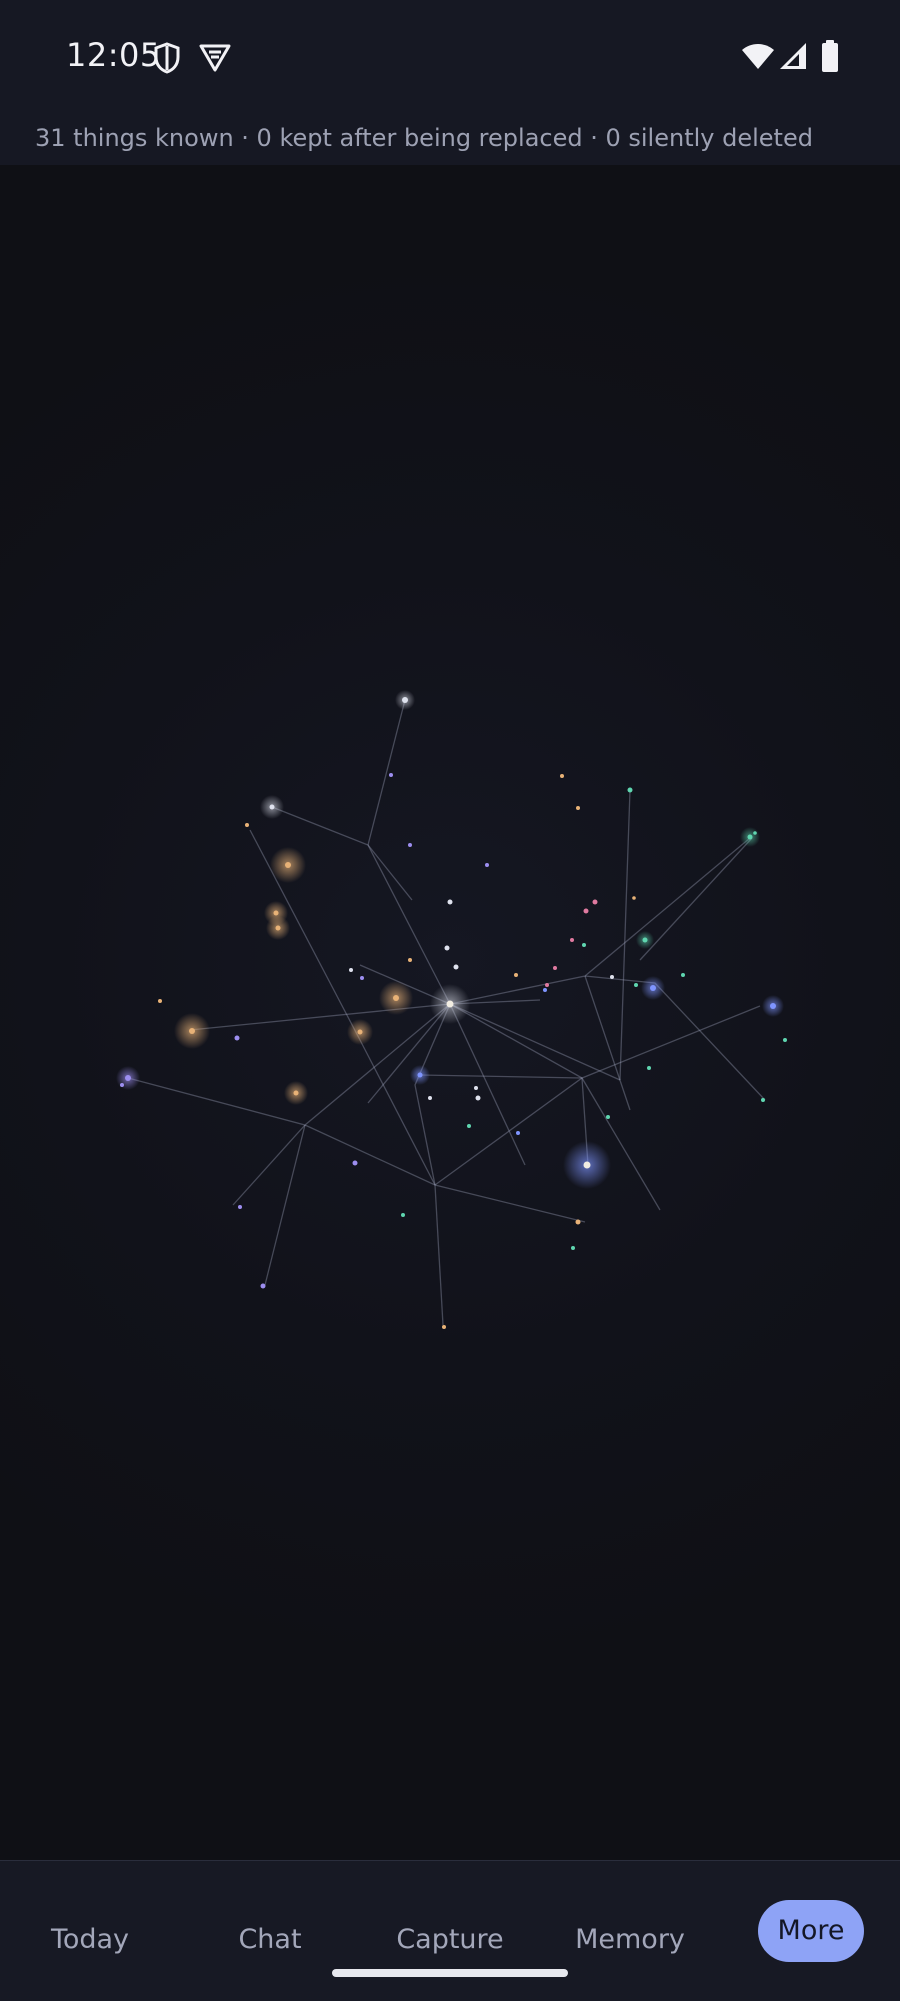  What do you see at coordinates (113, 55) in the screenshot?
I see `clock: 12:05` at bounding box center [113, 55].